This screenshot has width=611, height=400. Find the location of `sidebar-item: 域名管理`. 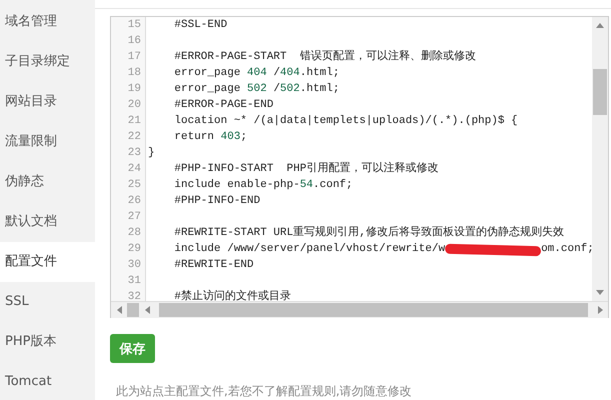

sidebar-item: 域名管理 is located at coordinates (47, 22).